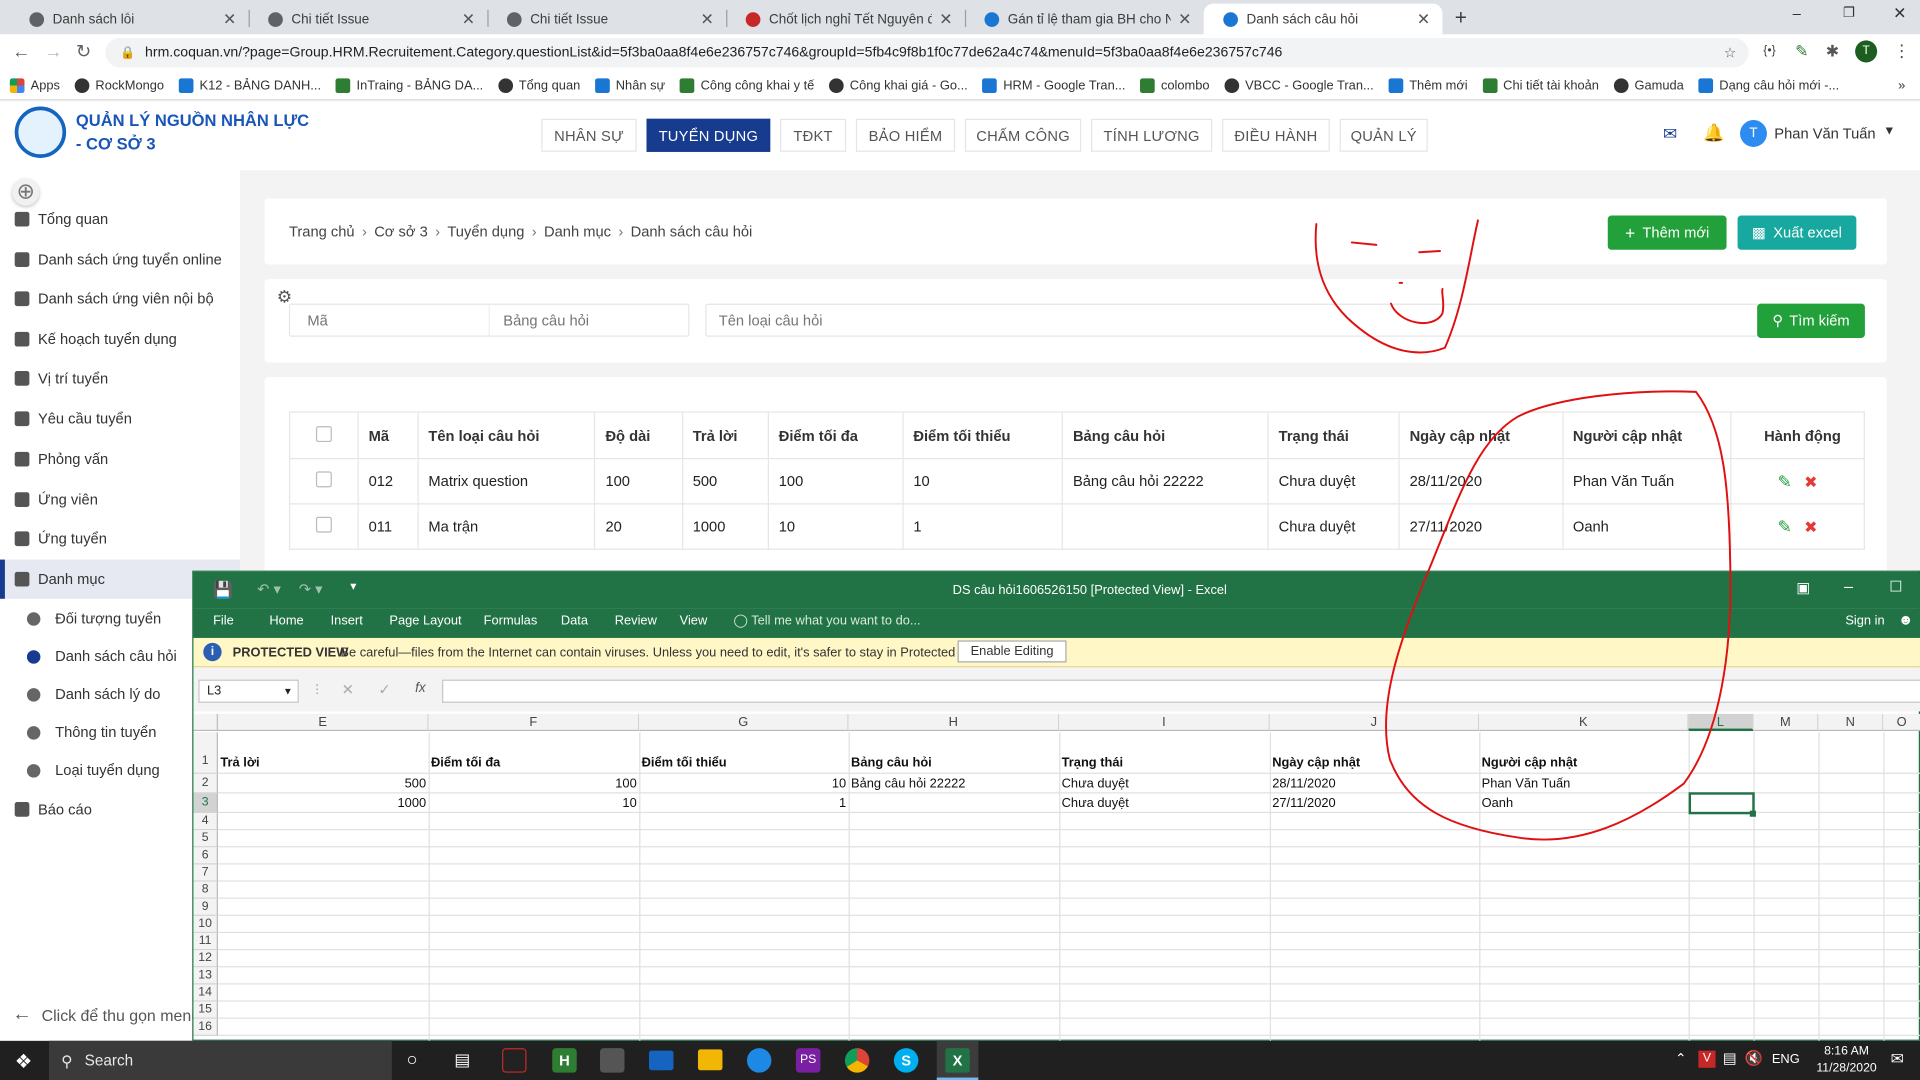 The image size is (1920, 1080). What do you see at coordinates (205, 924) in the screenshot?
I see `row-header-10: 10` at bounding box center [205, 924].